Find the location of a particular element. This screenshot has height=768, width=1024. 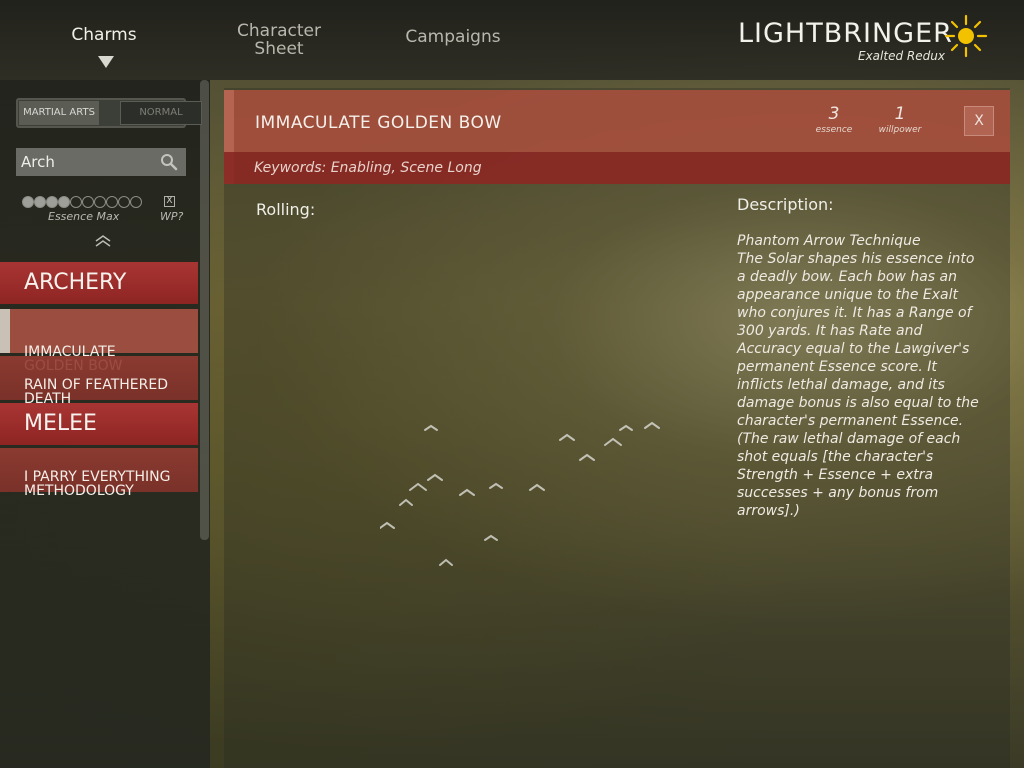

charm-keywords: Keywords: Enabling, Scene Long is located at coordinates (368, 168).